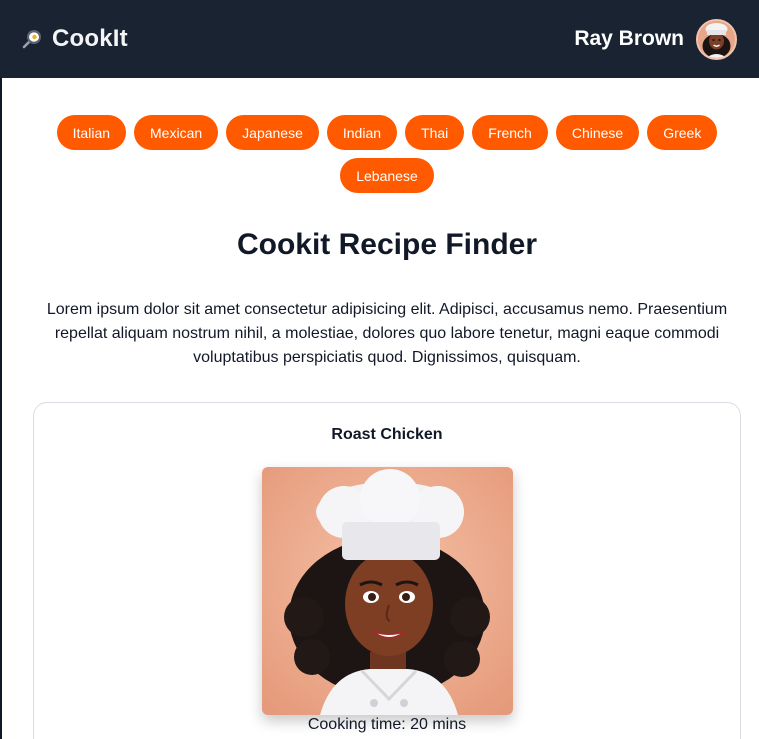 The width and height of the screenshot is (759, 739). I want to click on cuisine-chip-chinese: Chinese, so click(597, 132).